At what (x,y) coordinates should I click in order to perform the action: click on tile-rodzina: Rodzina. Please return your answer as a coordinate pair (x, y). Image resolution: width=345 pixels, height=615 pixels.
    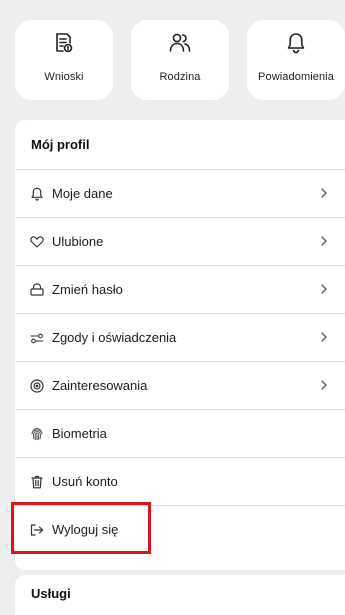
    Looking at the image, I should click on (180, 60).